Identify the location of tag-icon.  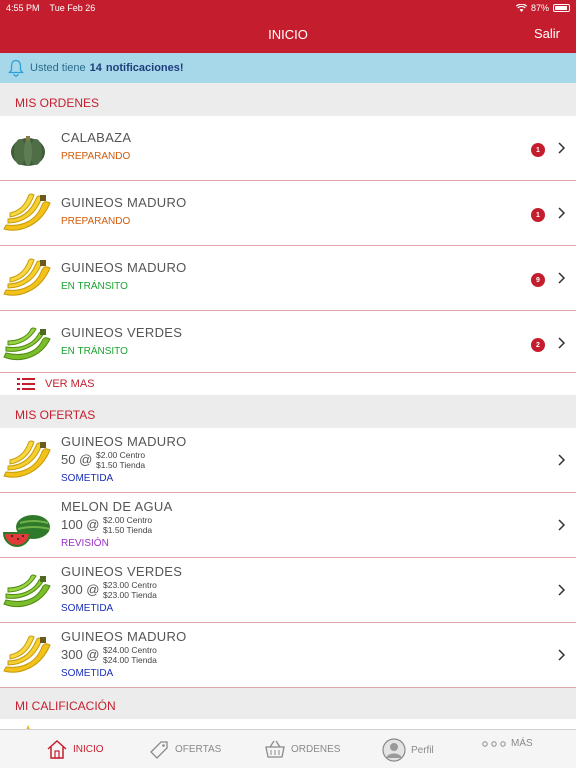
(159, 750).